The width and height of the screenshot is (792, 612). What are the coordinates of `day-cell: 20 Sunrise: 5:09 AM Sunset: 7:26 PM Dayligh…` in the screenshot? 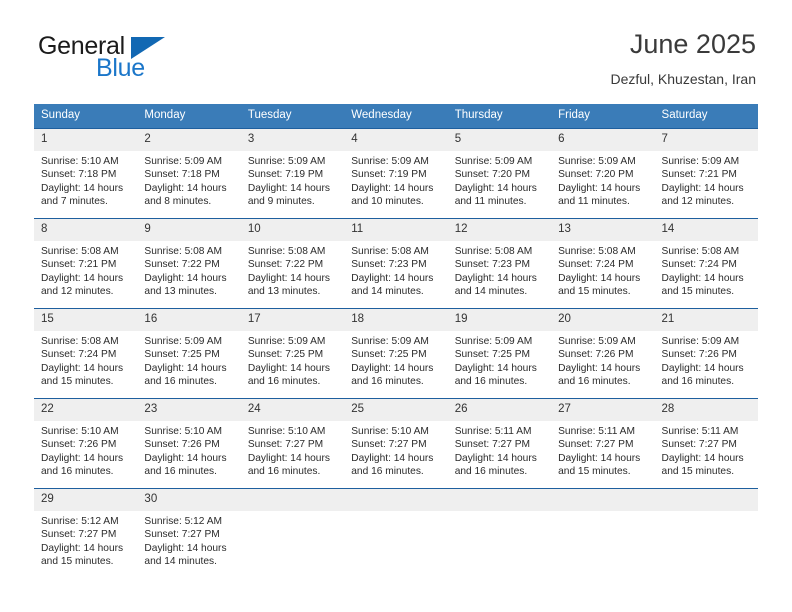 It's located at (603, 353).